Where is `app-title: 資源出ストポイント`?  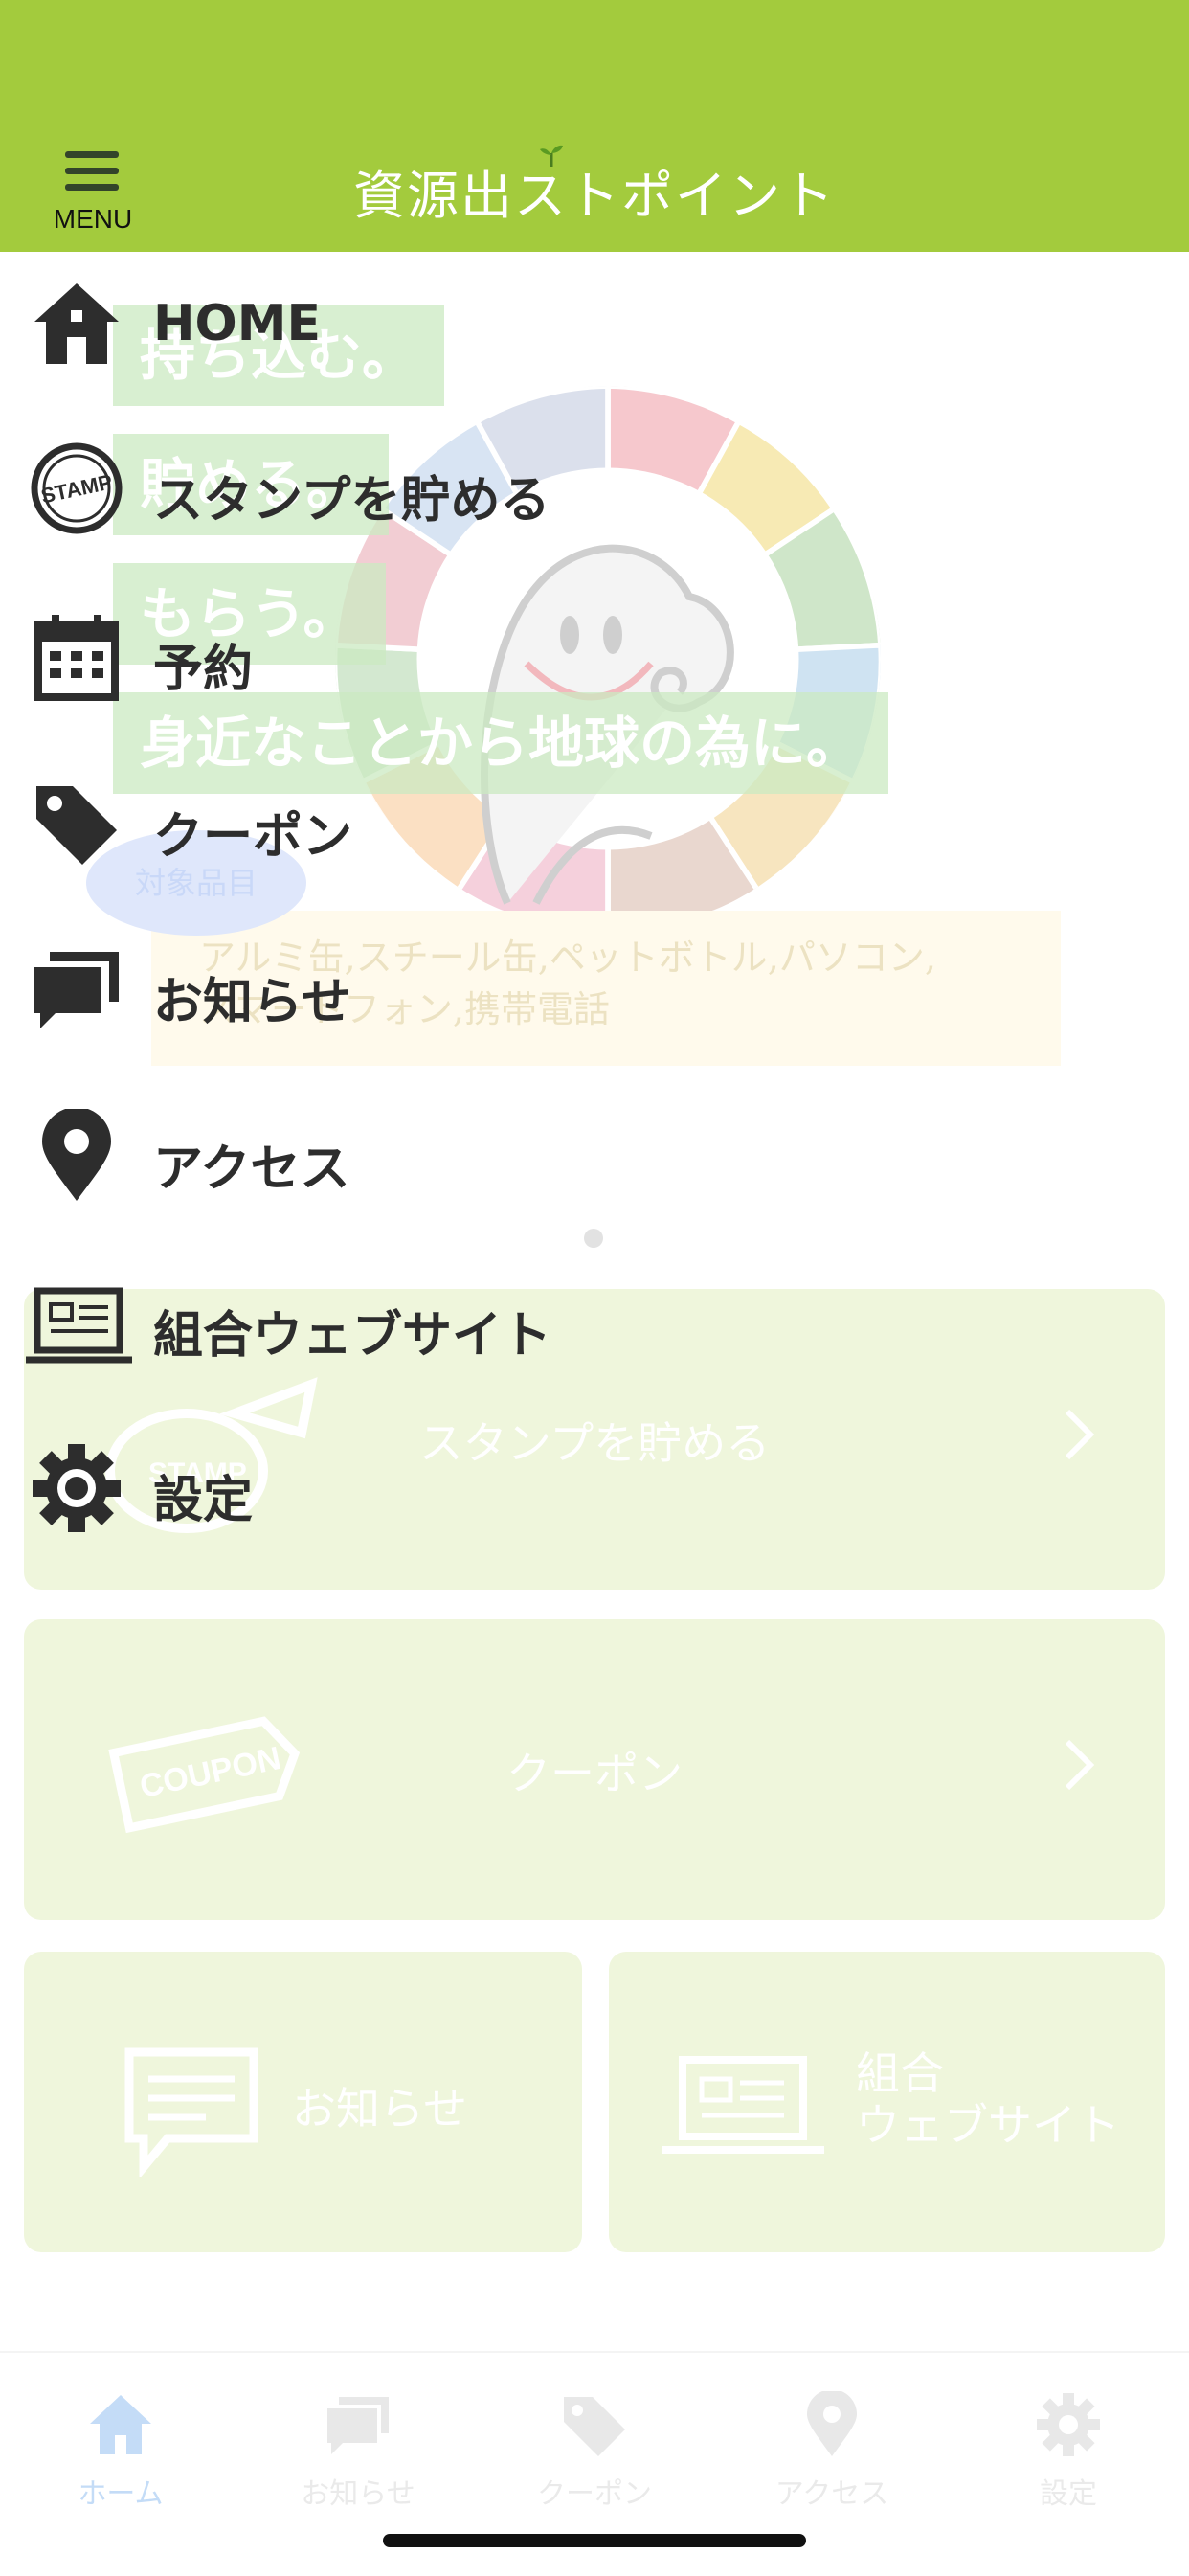
app-title: 資源出ストポイント is located at coordinates (594, 196).